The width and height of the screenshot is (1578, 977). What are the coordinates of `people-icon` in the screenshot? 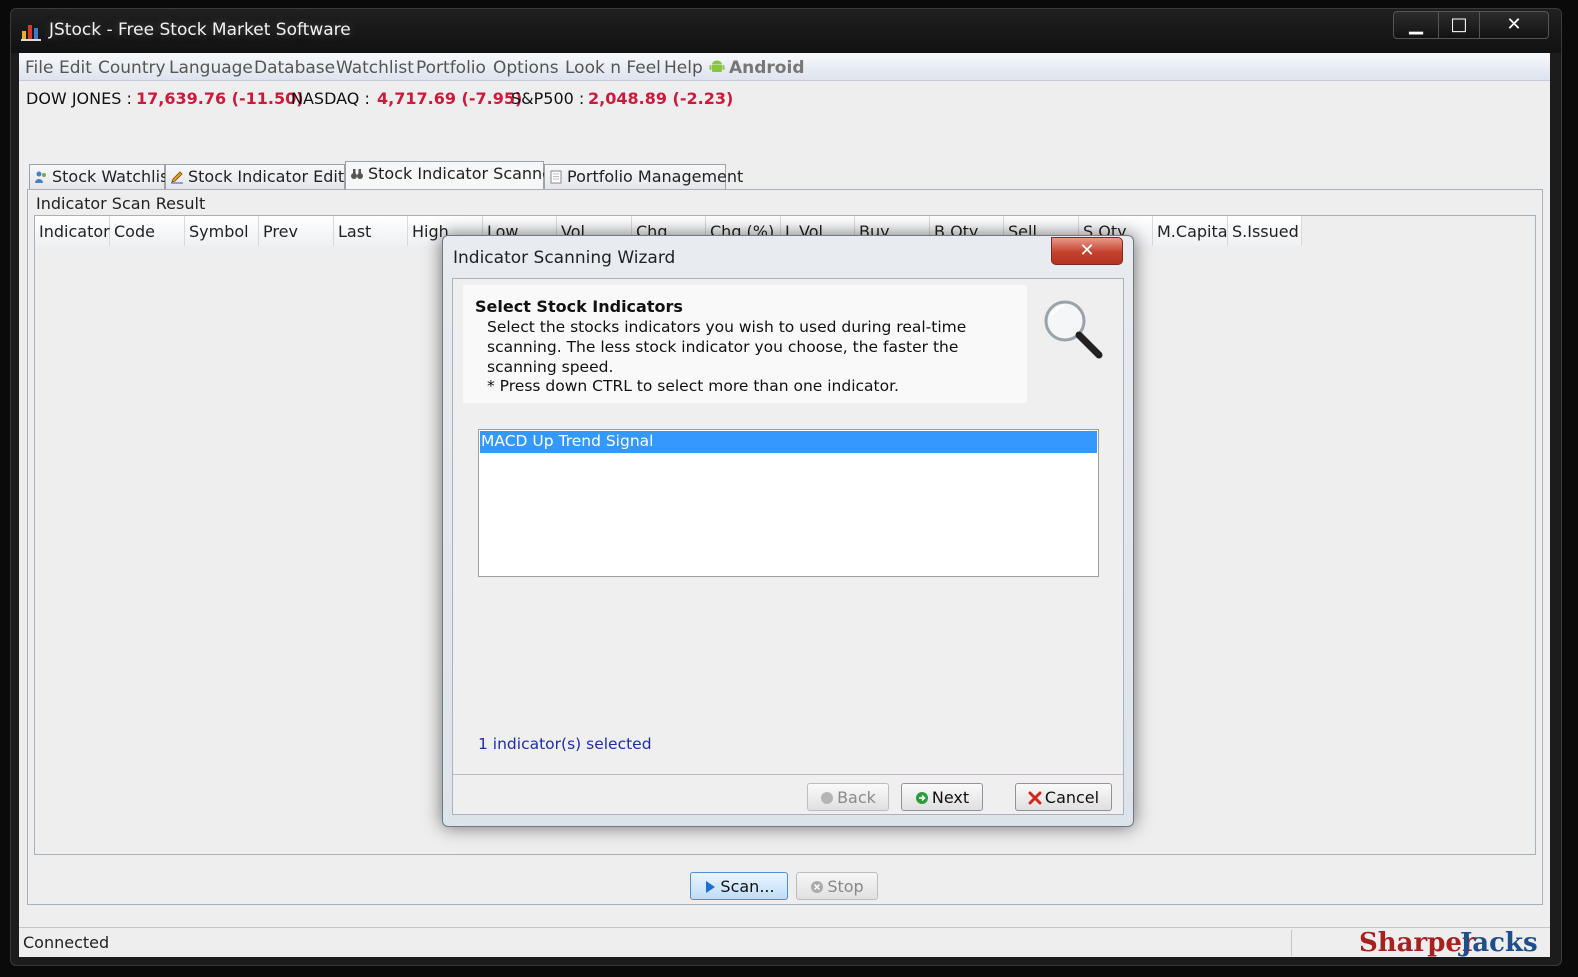 It's located at (40, 177).